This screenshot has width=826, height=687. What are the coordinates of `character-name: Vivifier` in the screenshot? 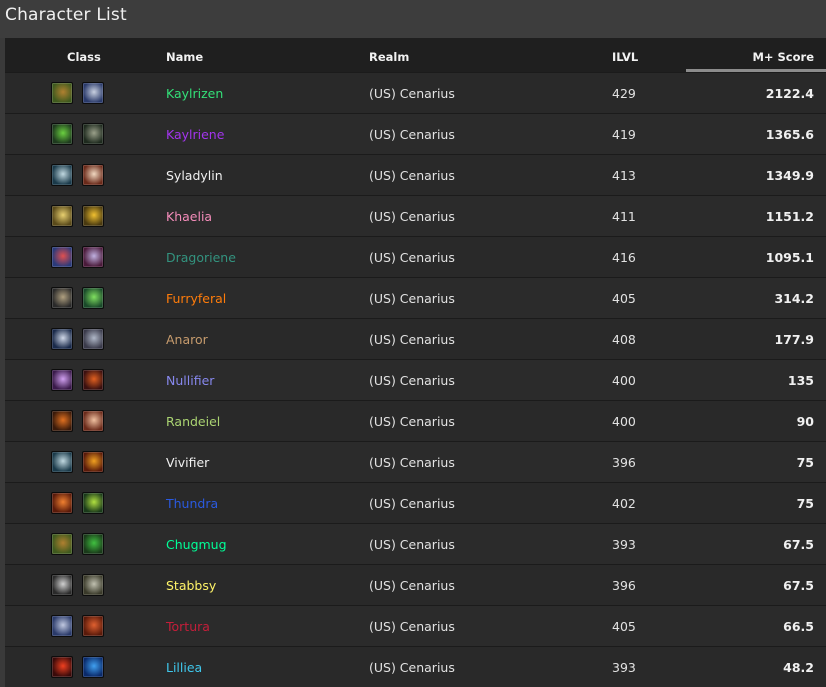 It's located at (187, 462).